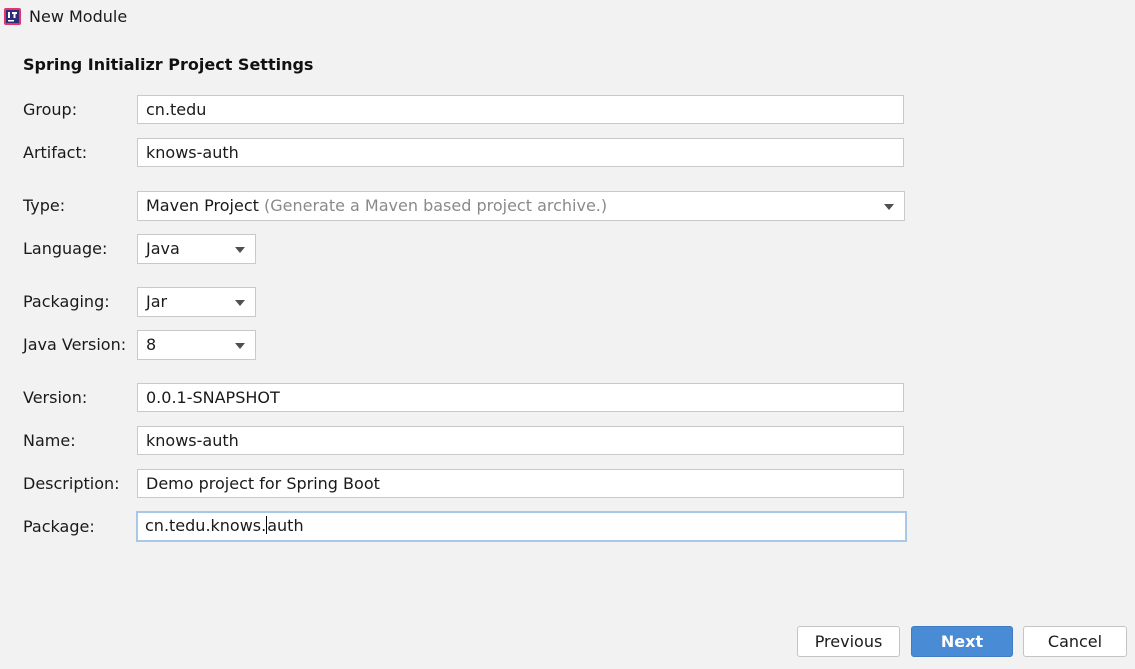 The image size is (1135, 669). I want to click on package-field: cn.tedu.knows.auth, so click(521, 526).